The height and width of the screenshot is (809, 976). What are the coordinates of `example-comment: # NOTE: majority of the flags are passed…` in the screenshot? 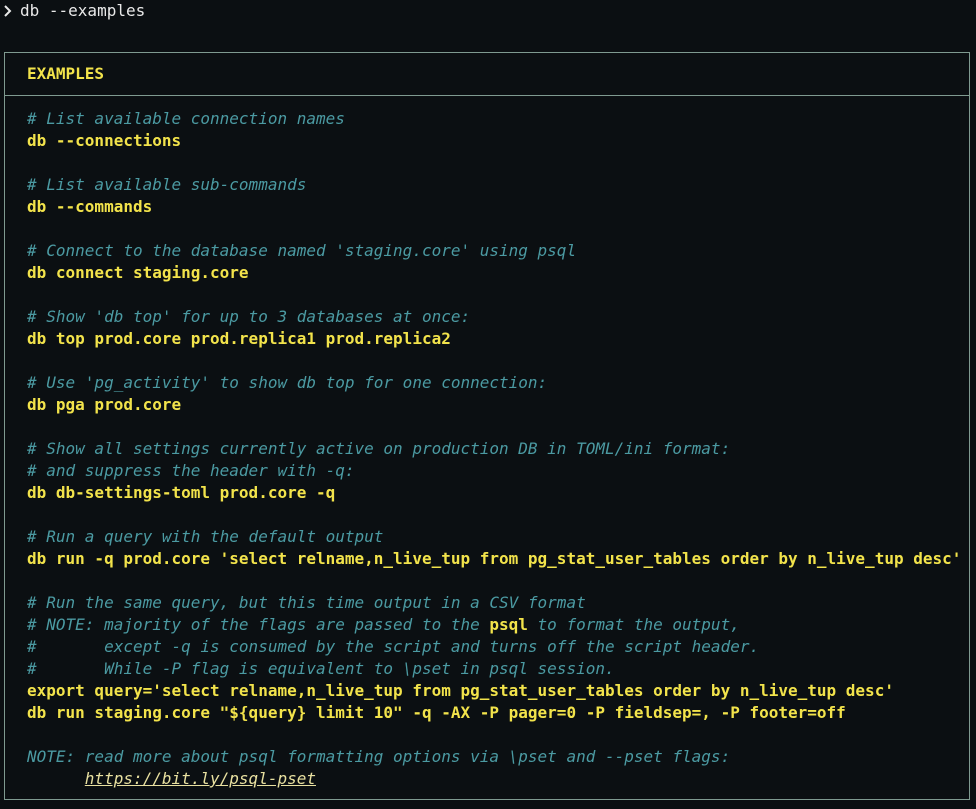 It's located at (498, 625).